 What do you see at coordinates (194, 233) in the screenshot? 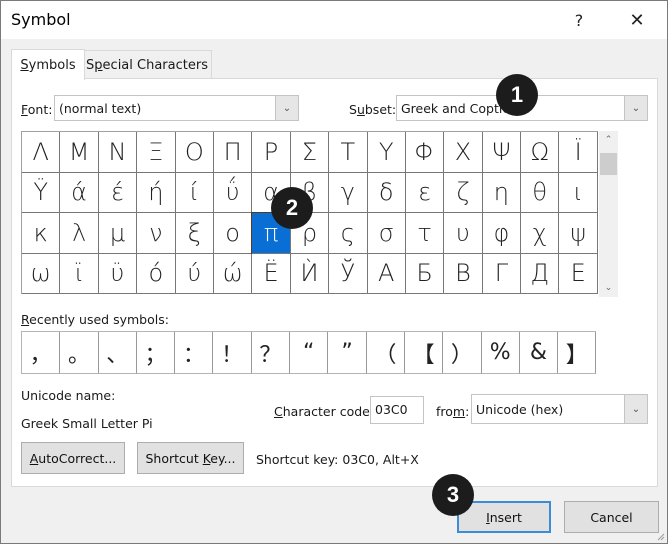
I see `symbol-cell: ξ` at bounding box center [194, 233].